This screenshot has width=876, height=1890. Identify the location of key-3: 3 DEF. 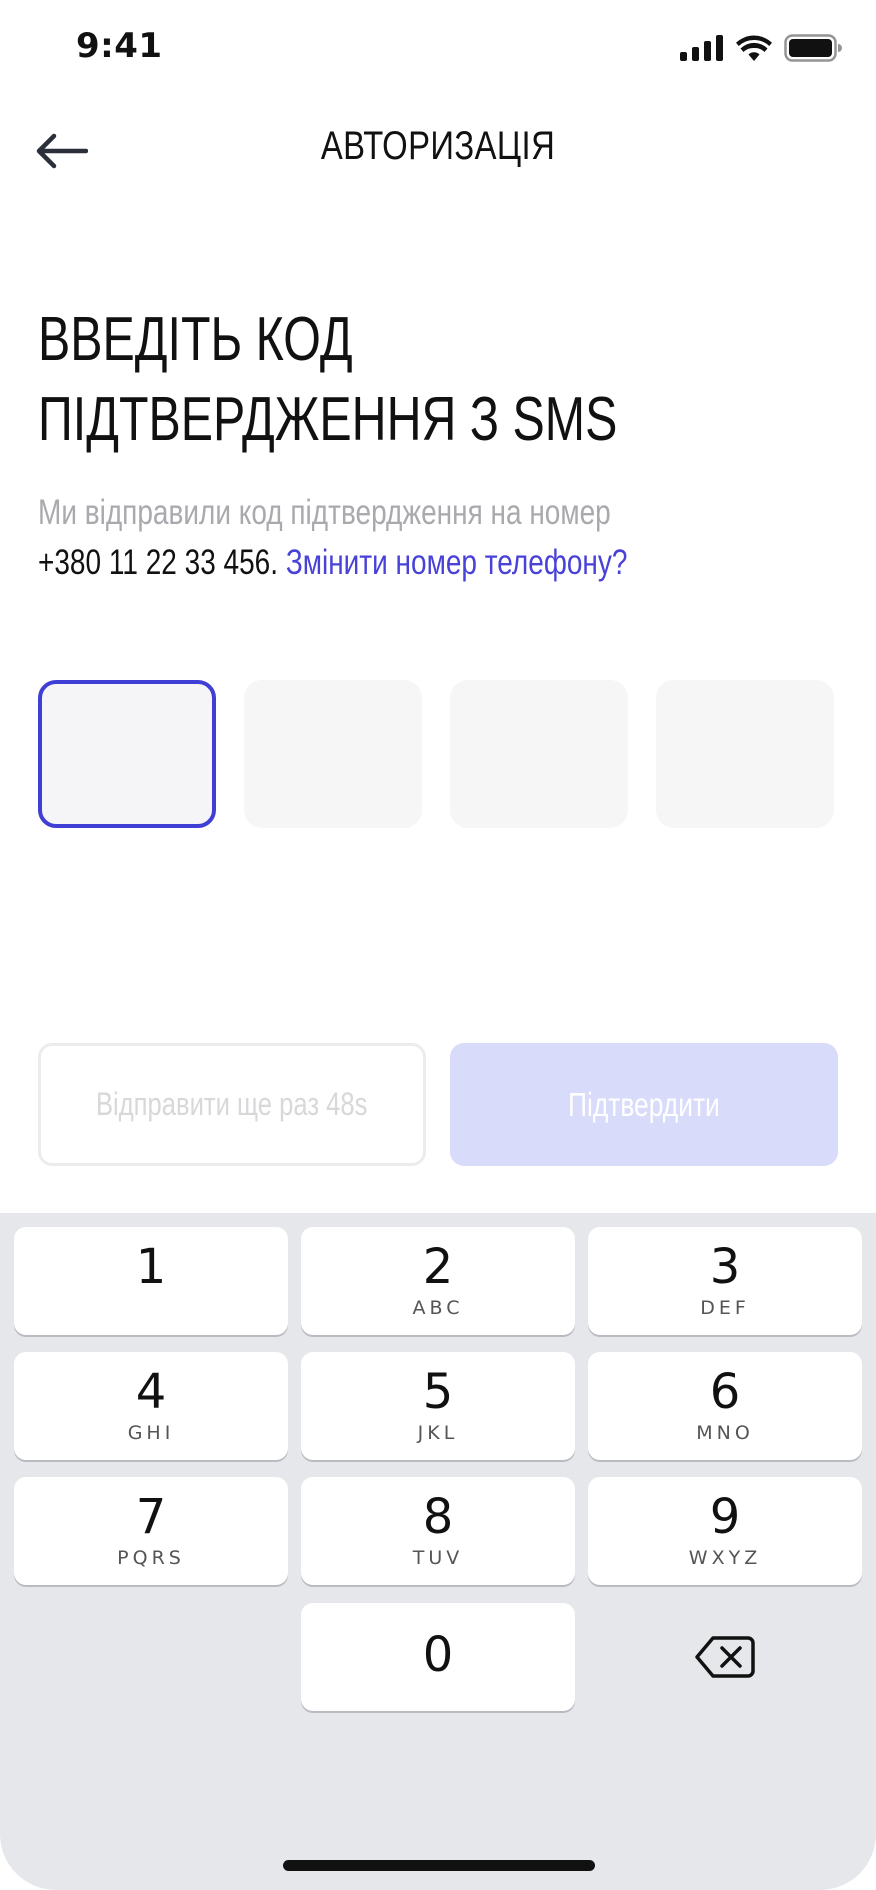
(725, 1281).